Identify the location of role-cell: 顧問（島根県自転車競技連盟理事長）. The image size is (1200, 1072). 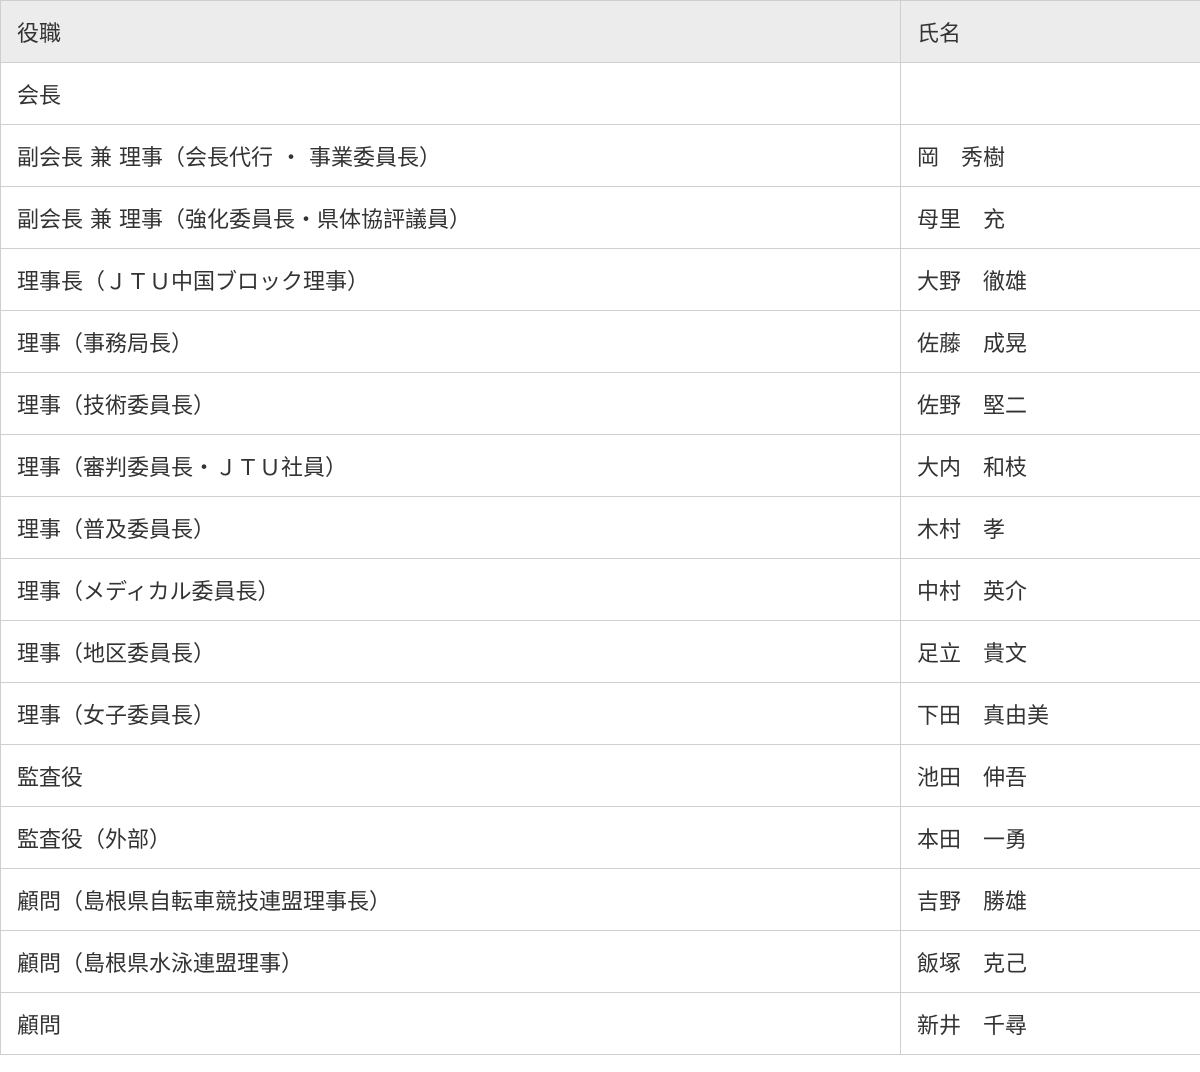
(450, 899).